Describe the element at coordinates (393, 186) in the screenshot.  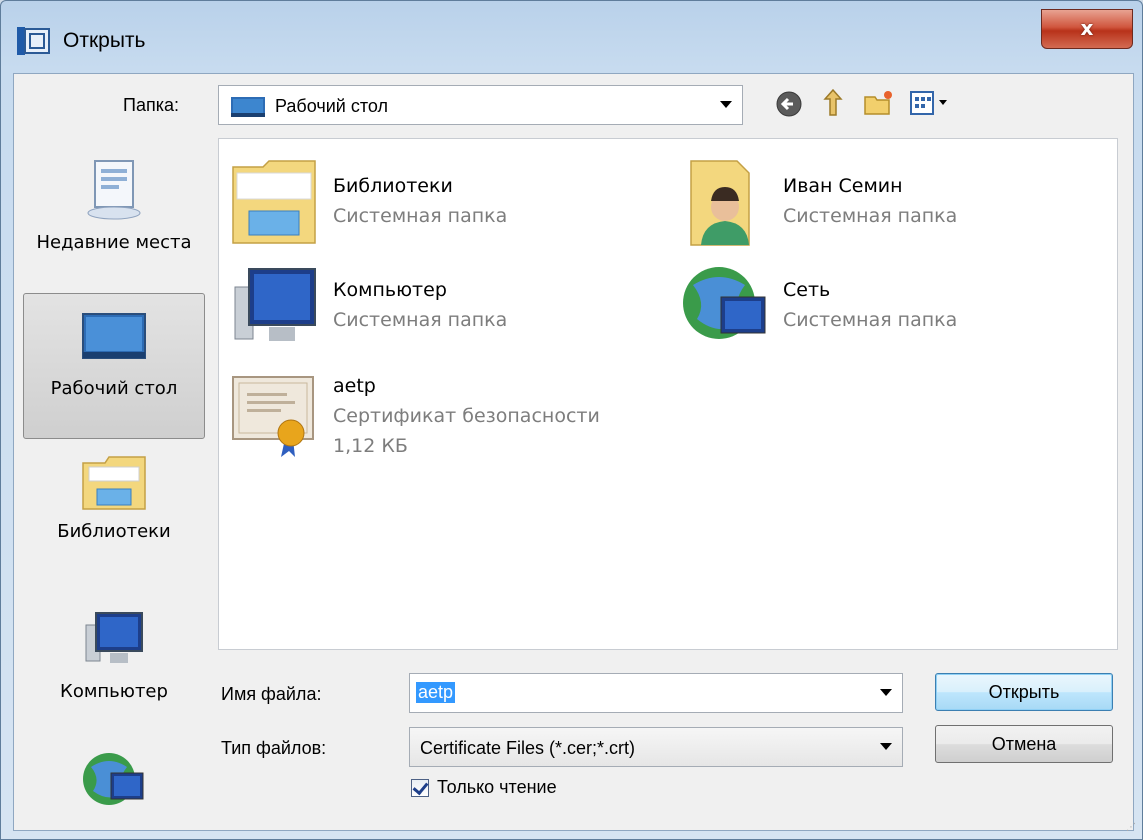
I see `file-name: Библиотеки` at that location.